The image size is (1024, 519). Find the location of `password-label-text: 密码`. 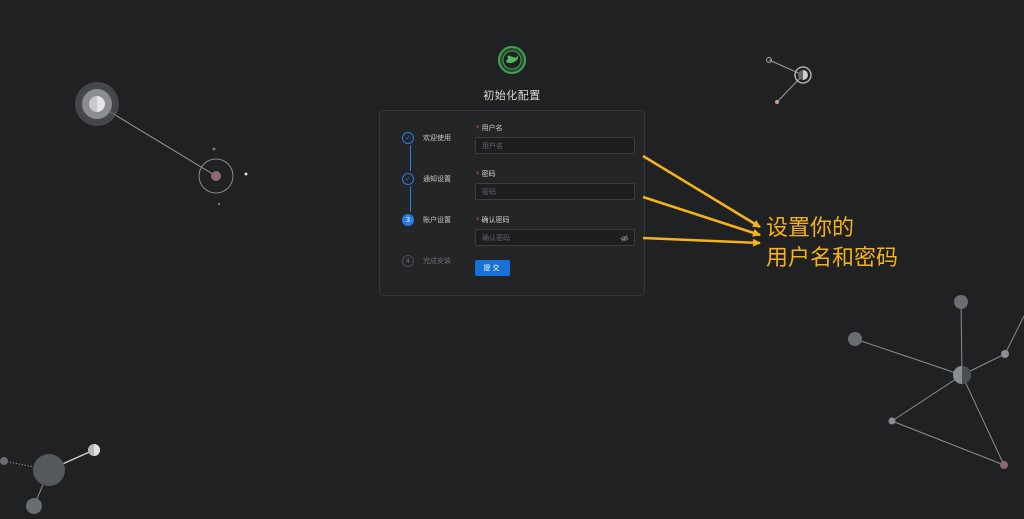

password-label-text: 密码 is located at coordinates (488, 174).